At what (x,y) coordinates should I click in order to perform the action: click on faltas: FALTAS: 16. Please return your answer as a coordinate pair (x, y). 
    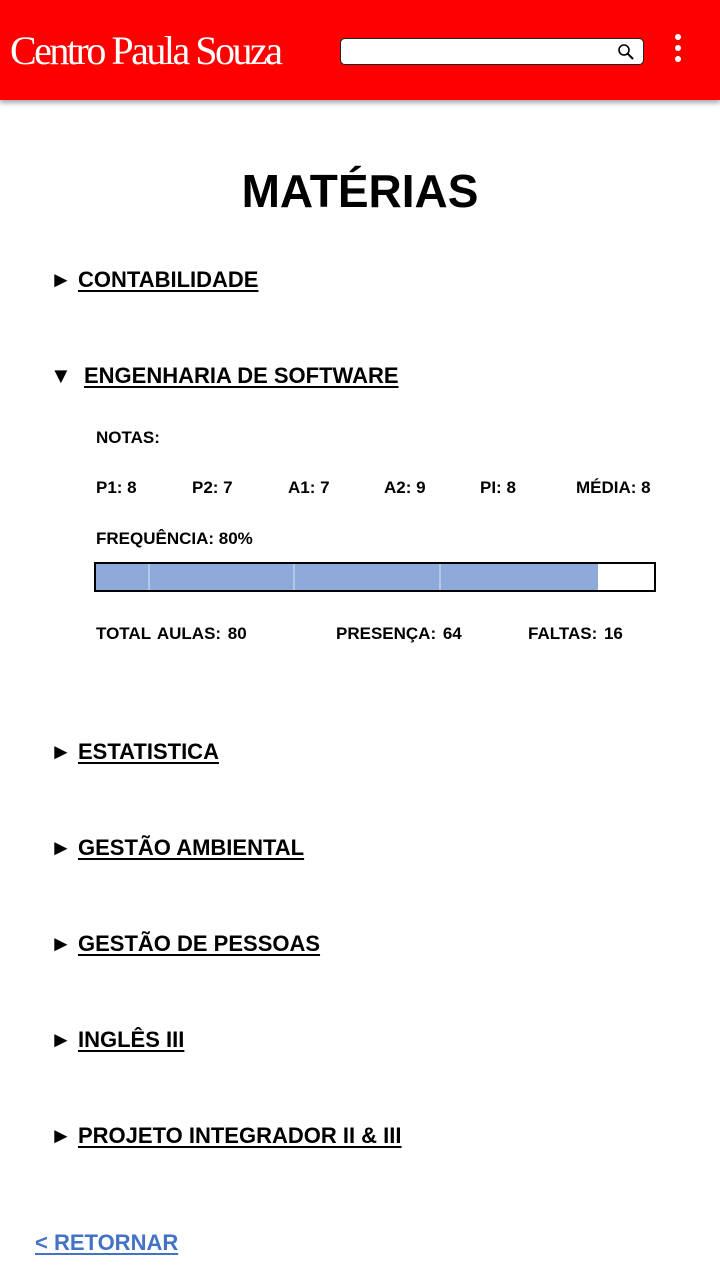
    Looking at the image, I should click on (575, 633).